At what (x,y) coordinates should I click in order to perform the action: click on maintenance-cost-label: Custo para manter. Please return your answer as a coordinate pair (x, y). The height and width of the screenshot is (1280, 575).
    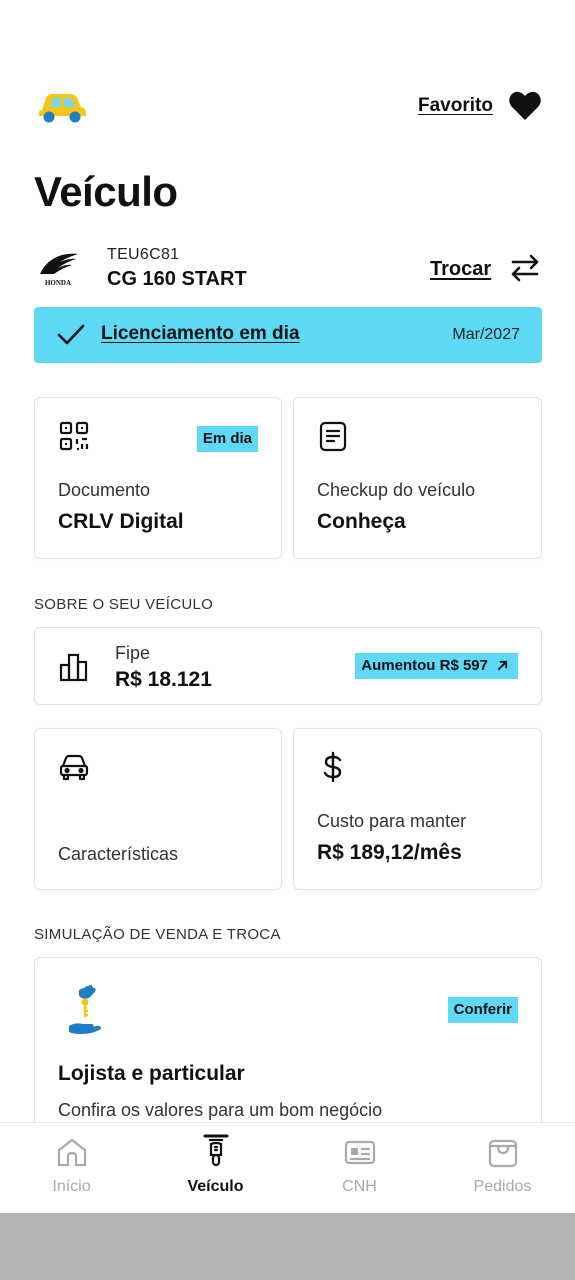
    Looking at the image, I should click on (392, 821).